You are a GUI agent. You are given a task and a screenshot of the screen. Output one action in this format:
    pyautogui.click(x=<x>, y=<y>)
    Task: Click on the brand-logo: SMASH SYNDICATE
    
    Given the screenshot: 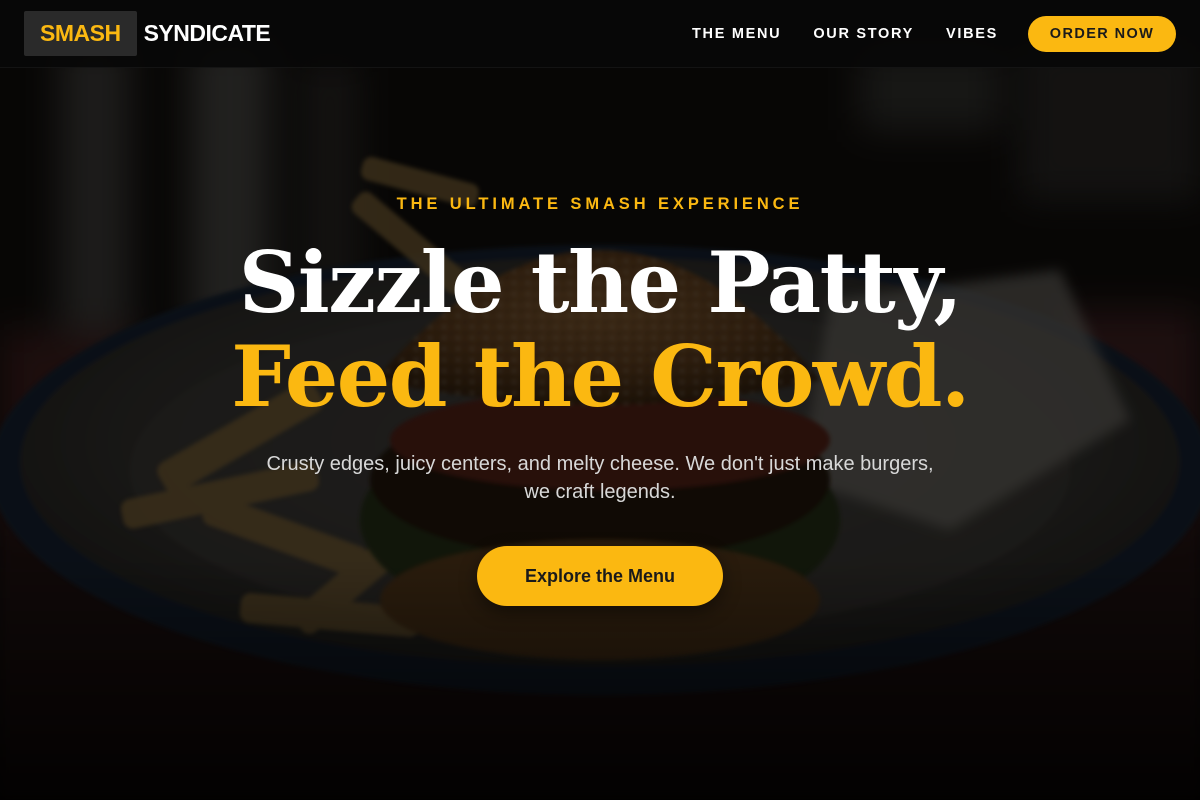 What is the action you would take?
    pyautogui.click(x=147, y=33)
    